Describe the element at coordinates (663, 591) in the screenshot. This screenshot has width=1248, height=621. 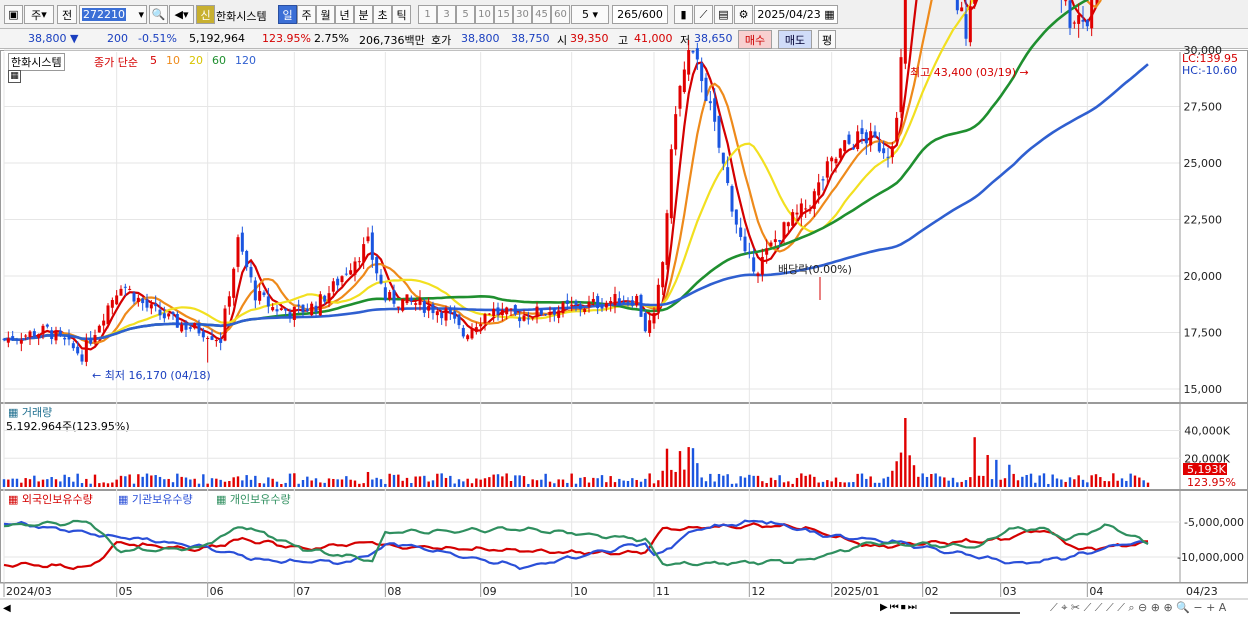
I see `x-tick-label: 11` at that location.